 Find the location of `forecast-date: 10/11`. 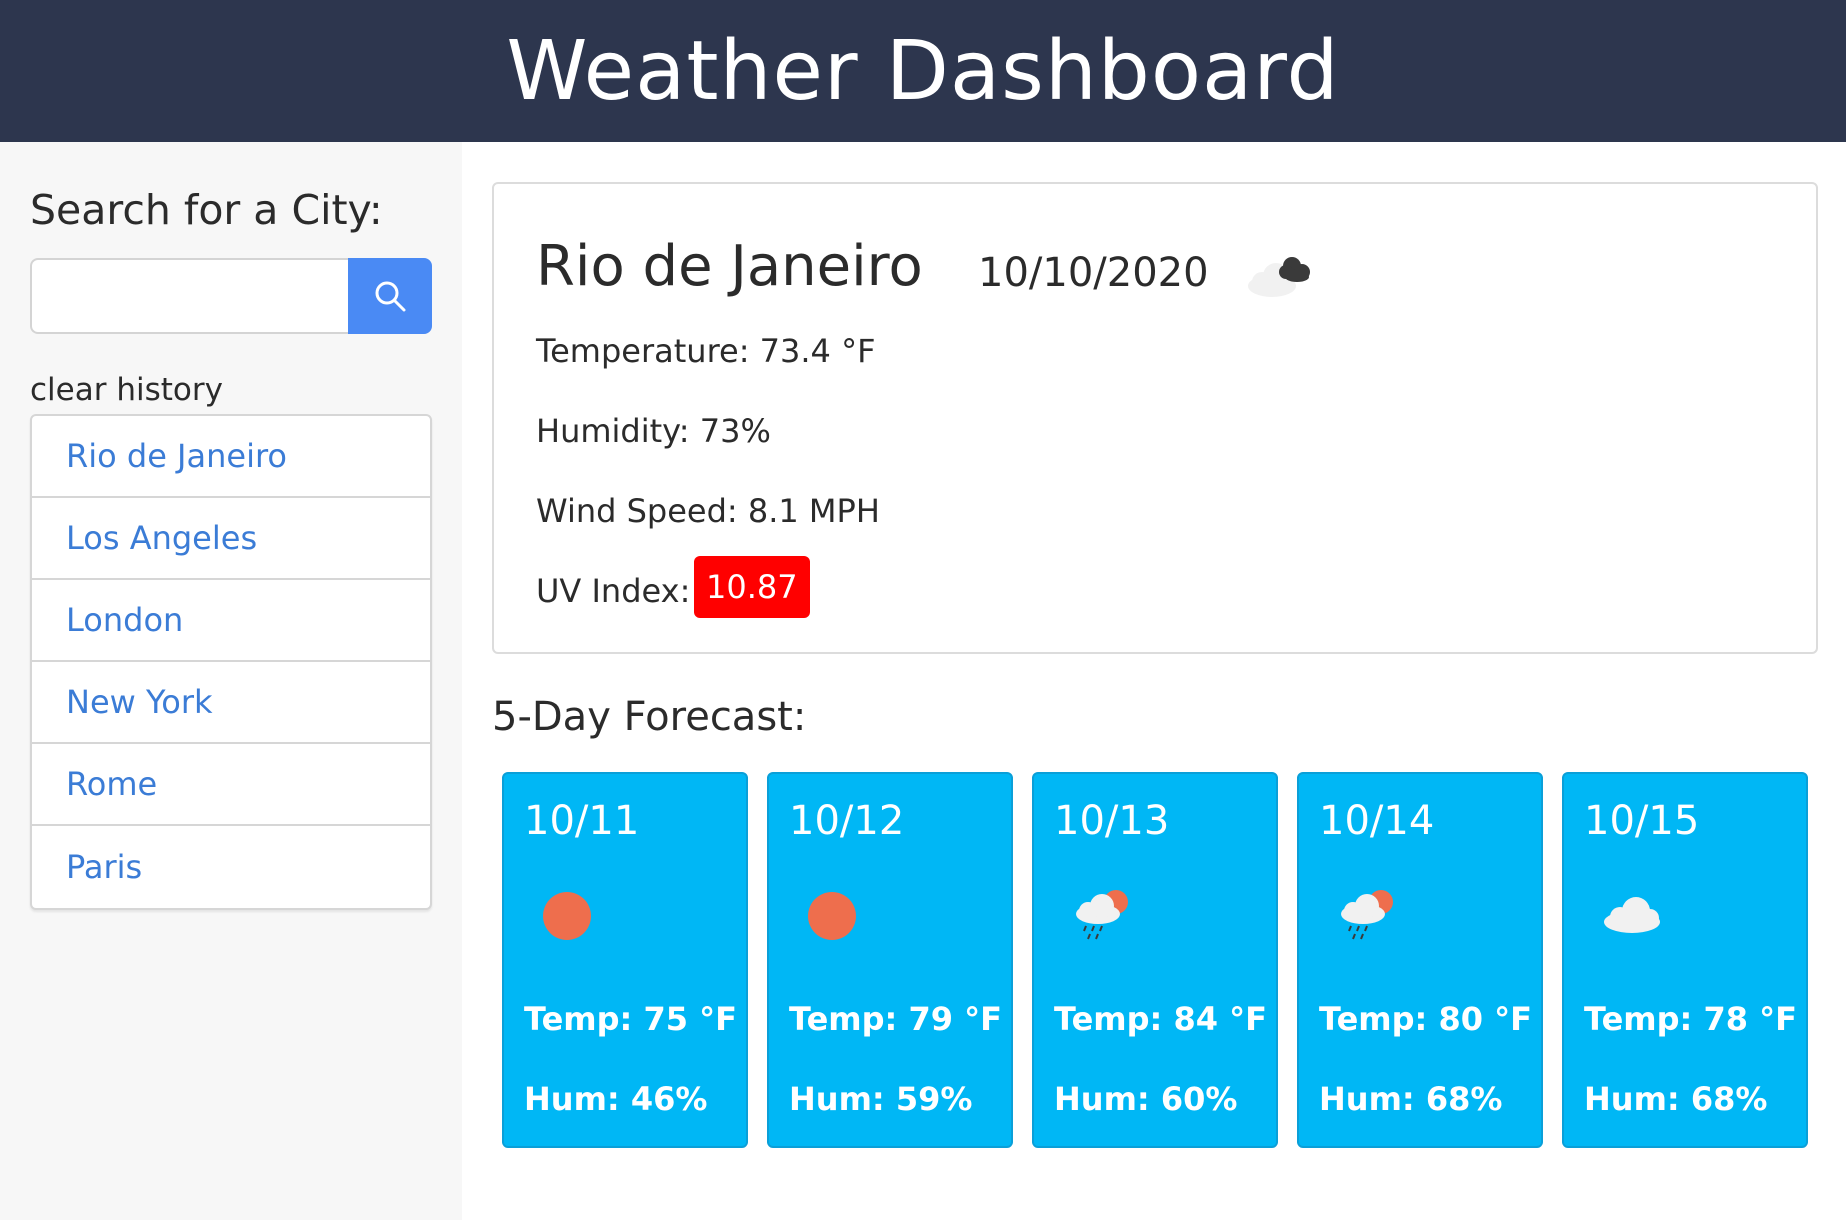

forecast-date: 10/11 is located at coordinates (582, 821).